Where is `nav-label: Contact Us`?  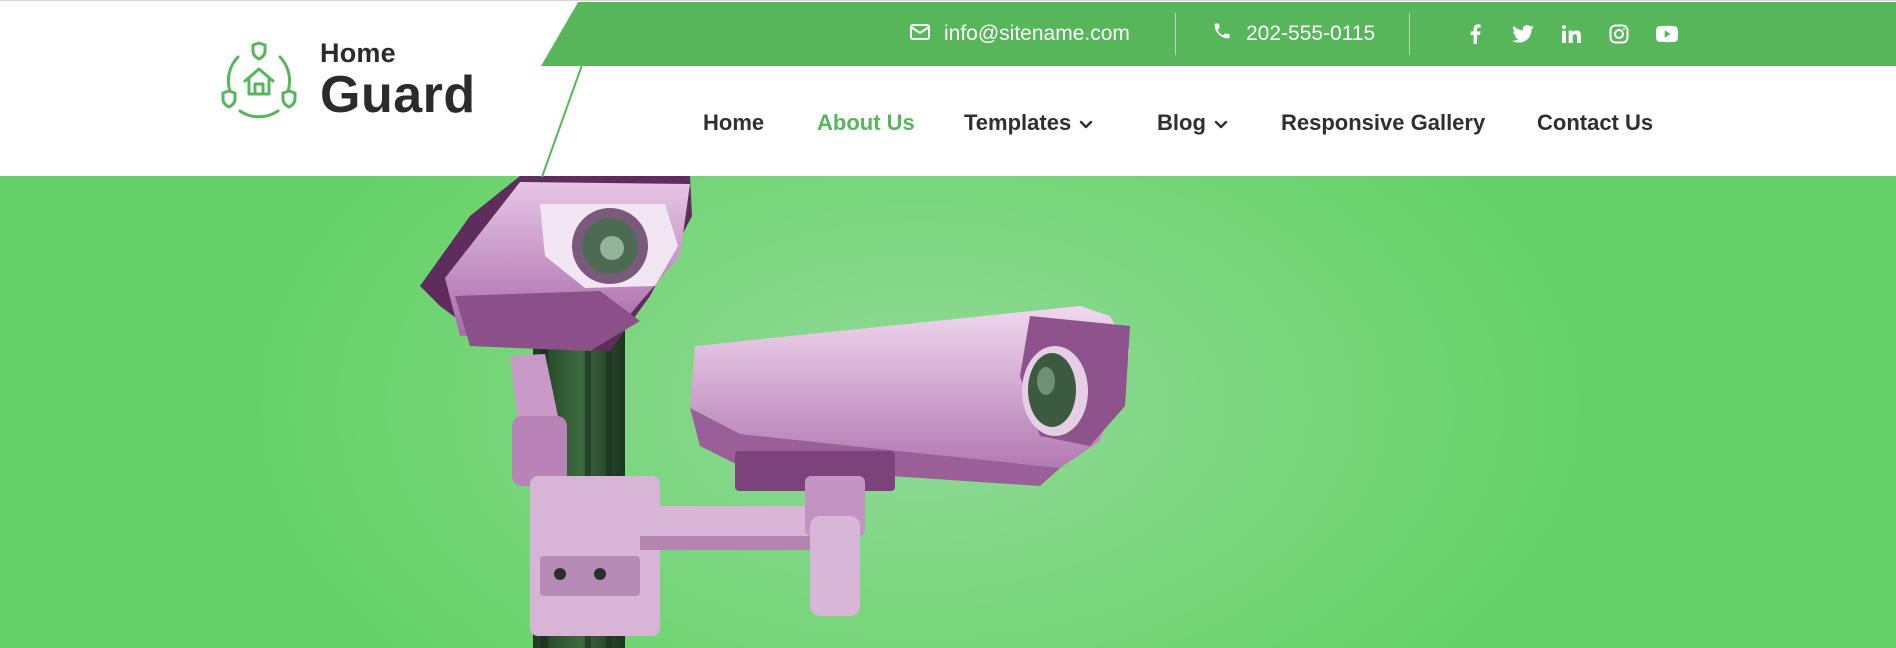
nav-label: Contact Us is located at coordinates (1595, 122).